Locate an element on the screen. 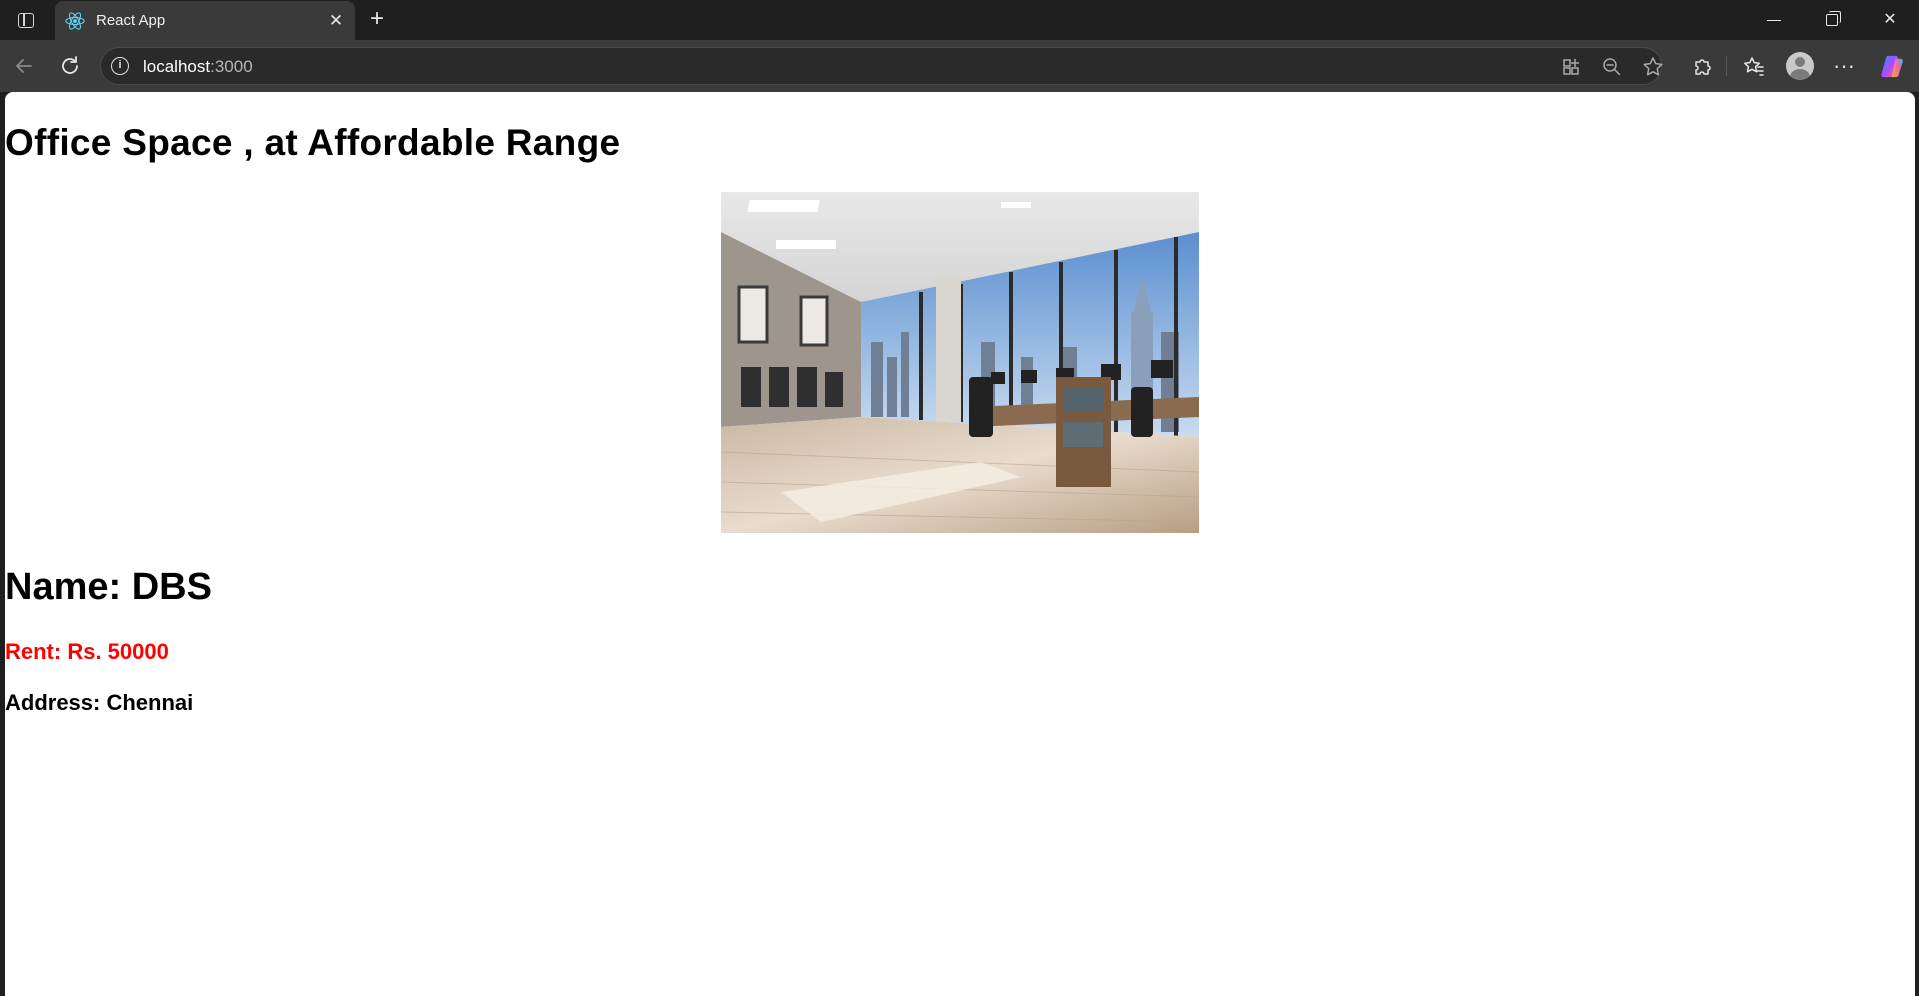 The height and width of the screenshot is (996, 1919). office-rent: Rent: Rs. 50000 is located at coordinates (87, 651).